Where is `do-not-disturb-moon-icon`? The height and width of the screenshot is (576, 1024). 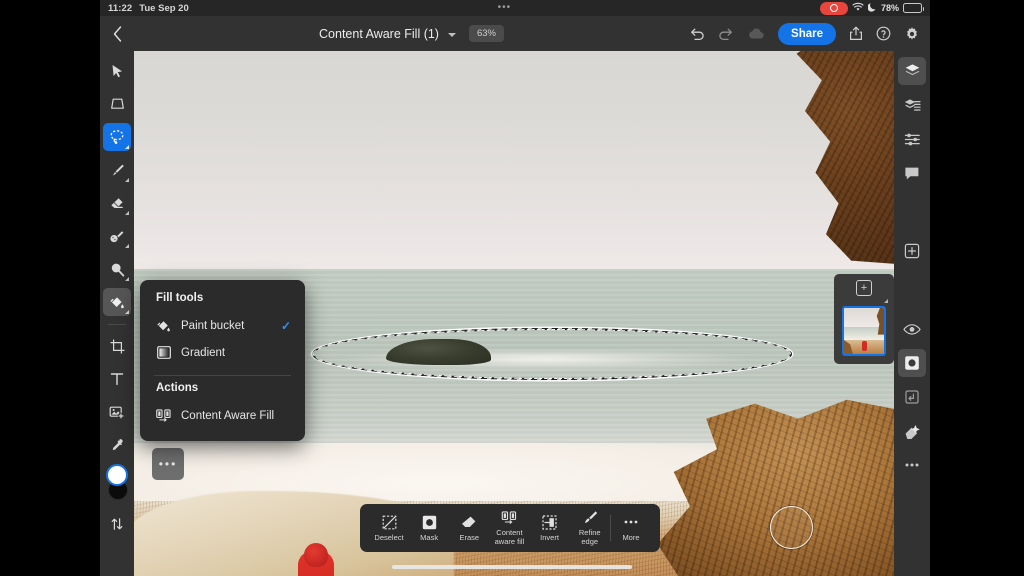
do-not-disturb-moon-icon is located at coordinates (872, 8).